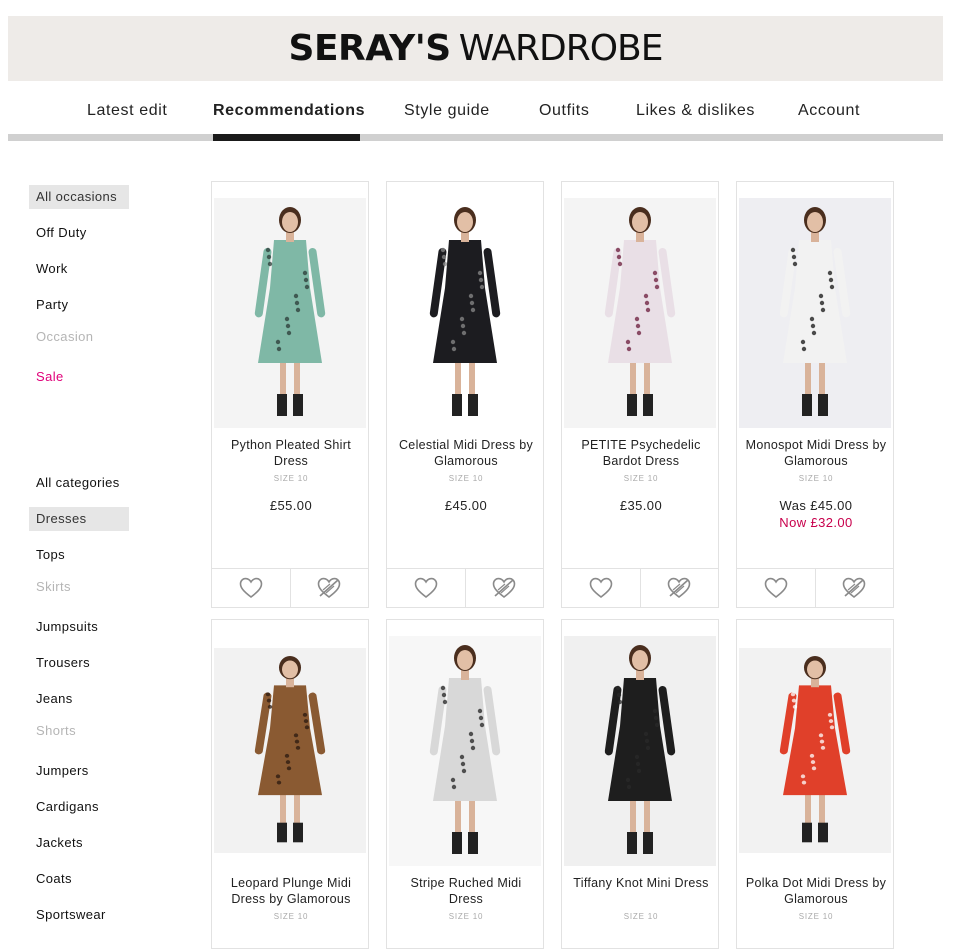 The image size is (960, 949). Describe the element at coordinates (79, 771) in the screenshot. I see `filter-jumpers: Jumpers` at that location.